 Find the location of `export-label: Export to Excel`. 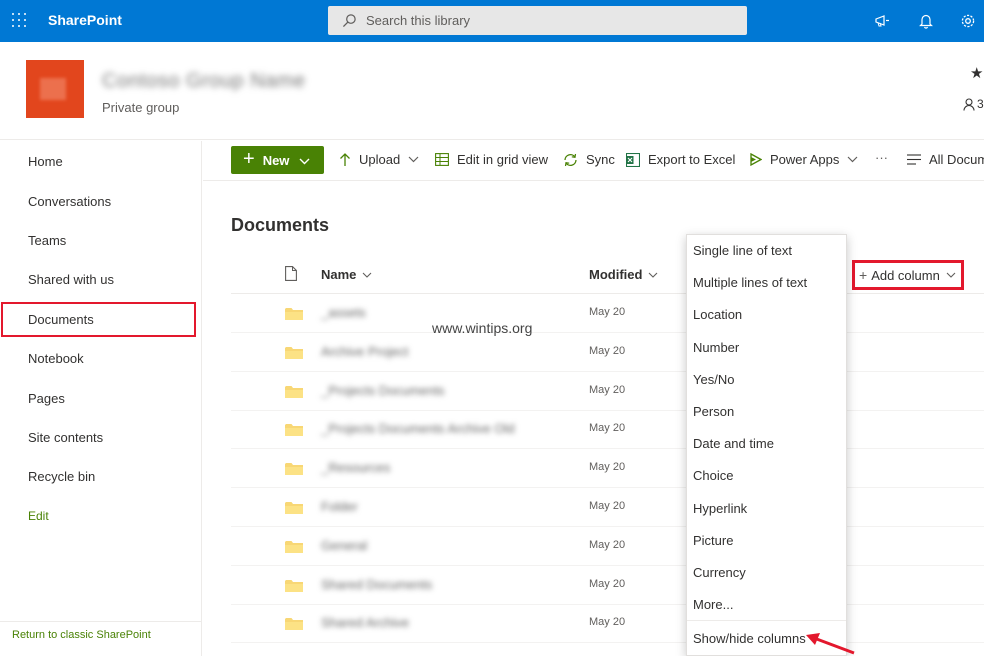

export-label: Export to Excel is located at coordinates (692, 159).